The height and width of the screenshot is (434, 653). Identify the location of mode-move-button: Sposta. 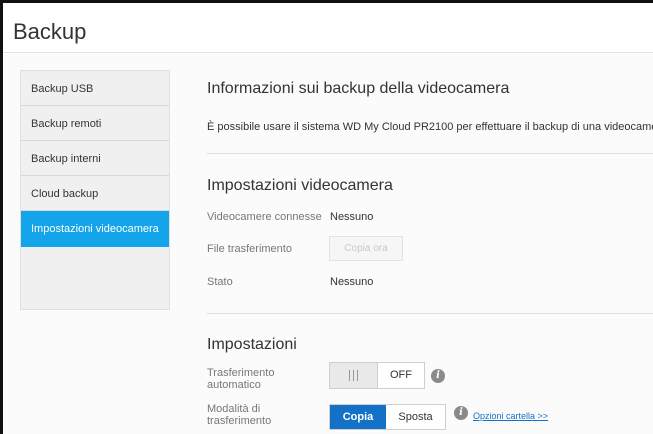
(415, 417).